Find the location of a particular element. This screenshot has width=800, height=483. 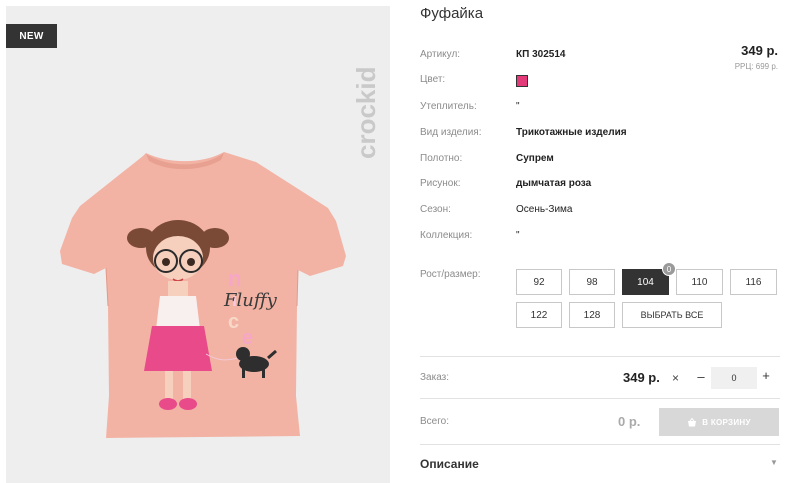

add-to-cart-button: В КОРЗИНУ is located at coordinates (719, 422).